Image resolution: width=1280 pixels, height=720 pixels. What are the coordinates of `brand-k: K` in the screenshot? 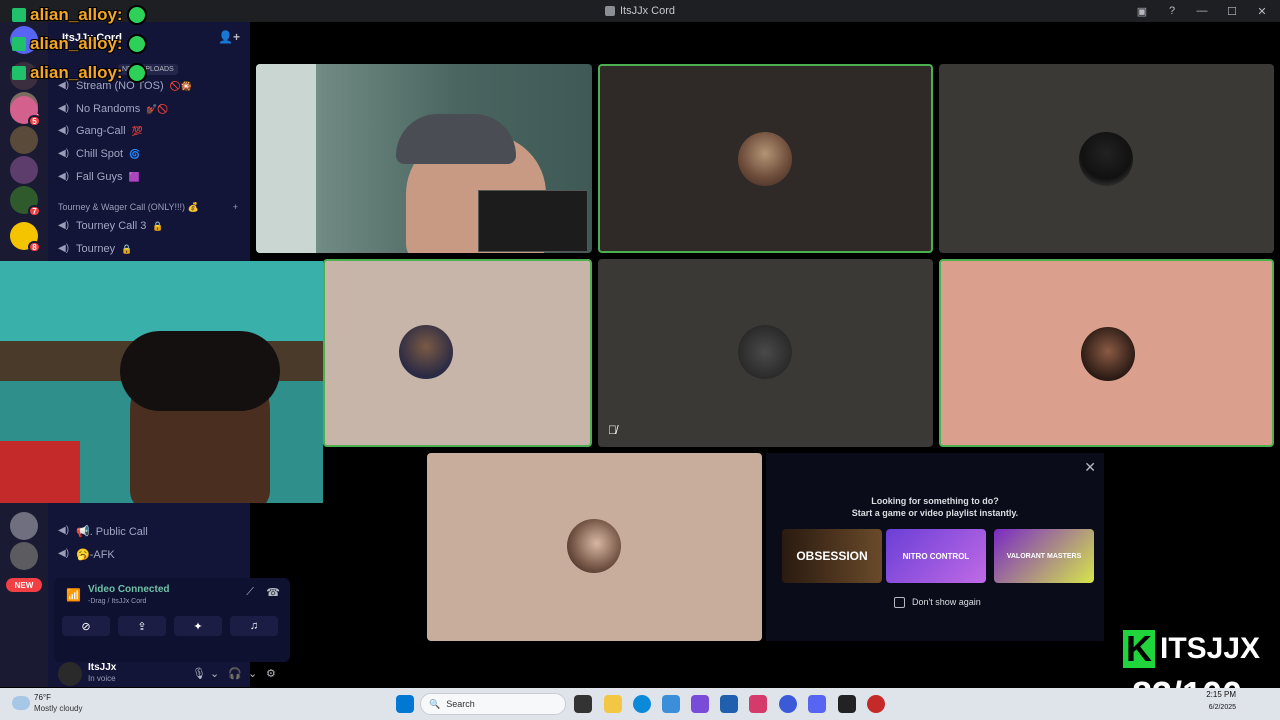 It's located at (1139, 649).